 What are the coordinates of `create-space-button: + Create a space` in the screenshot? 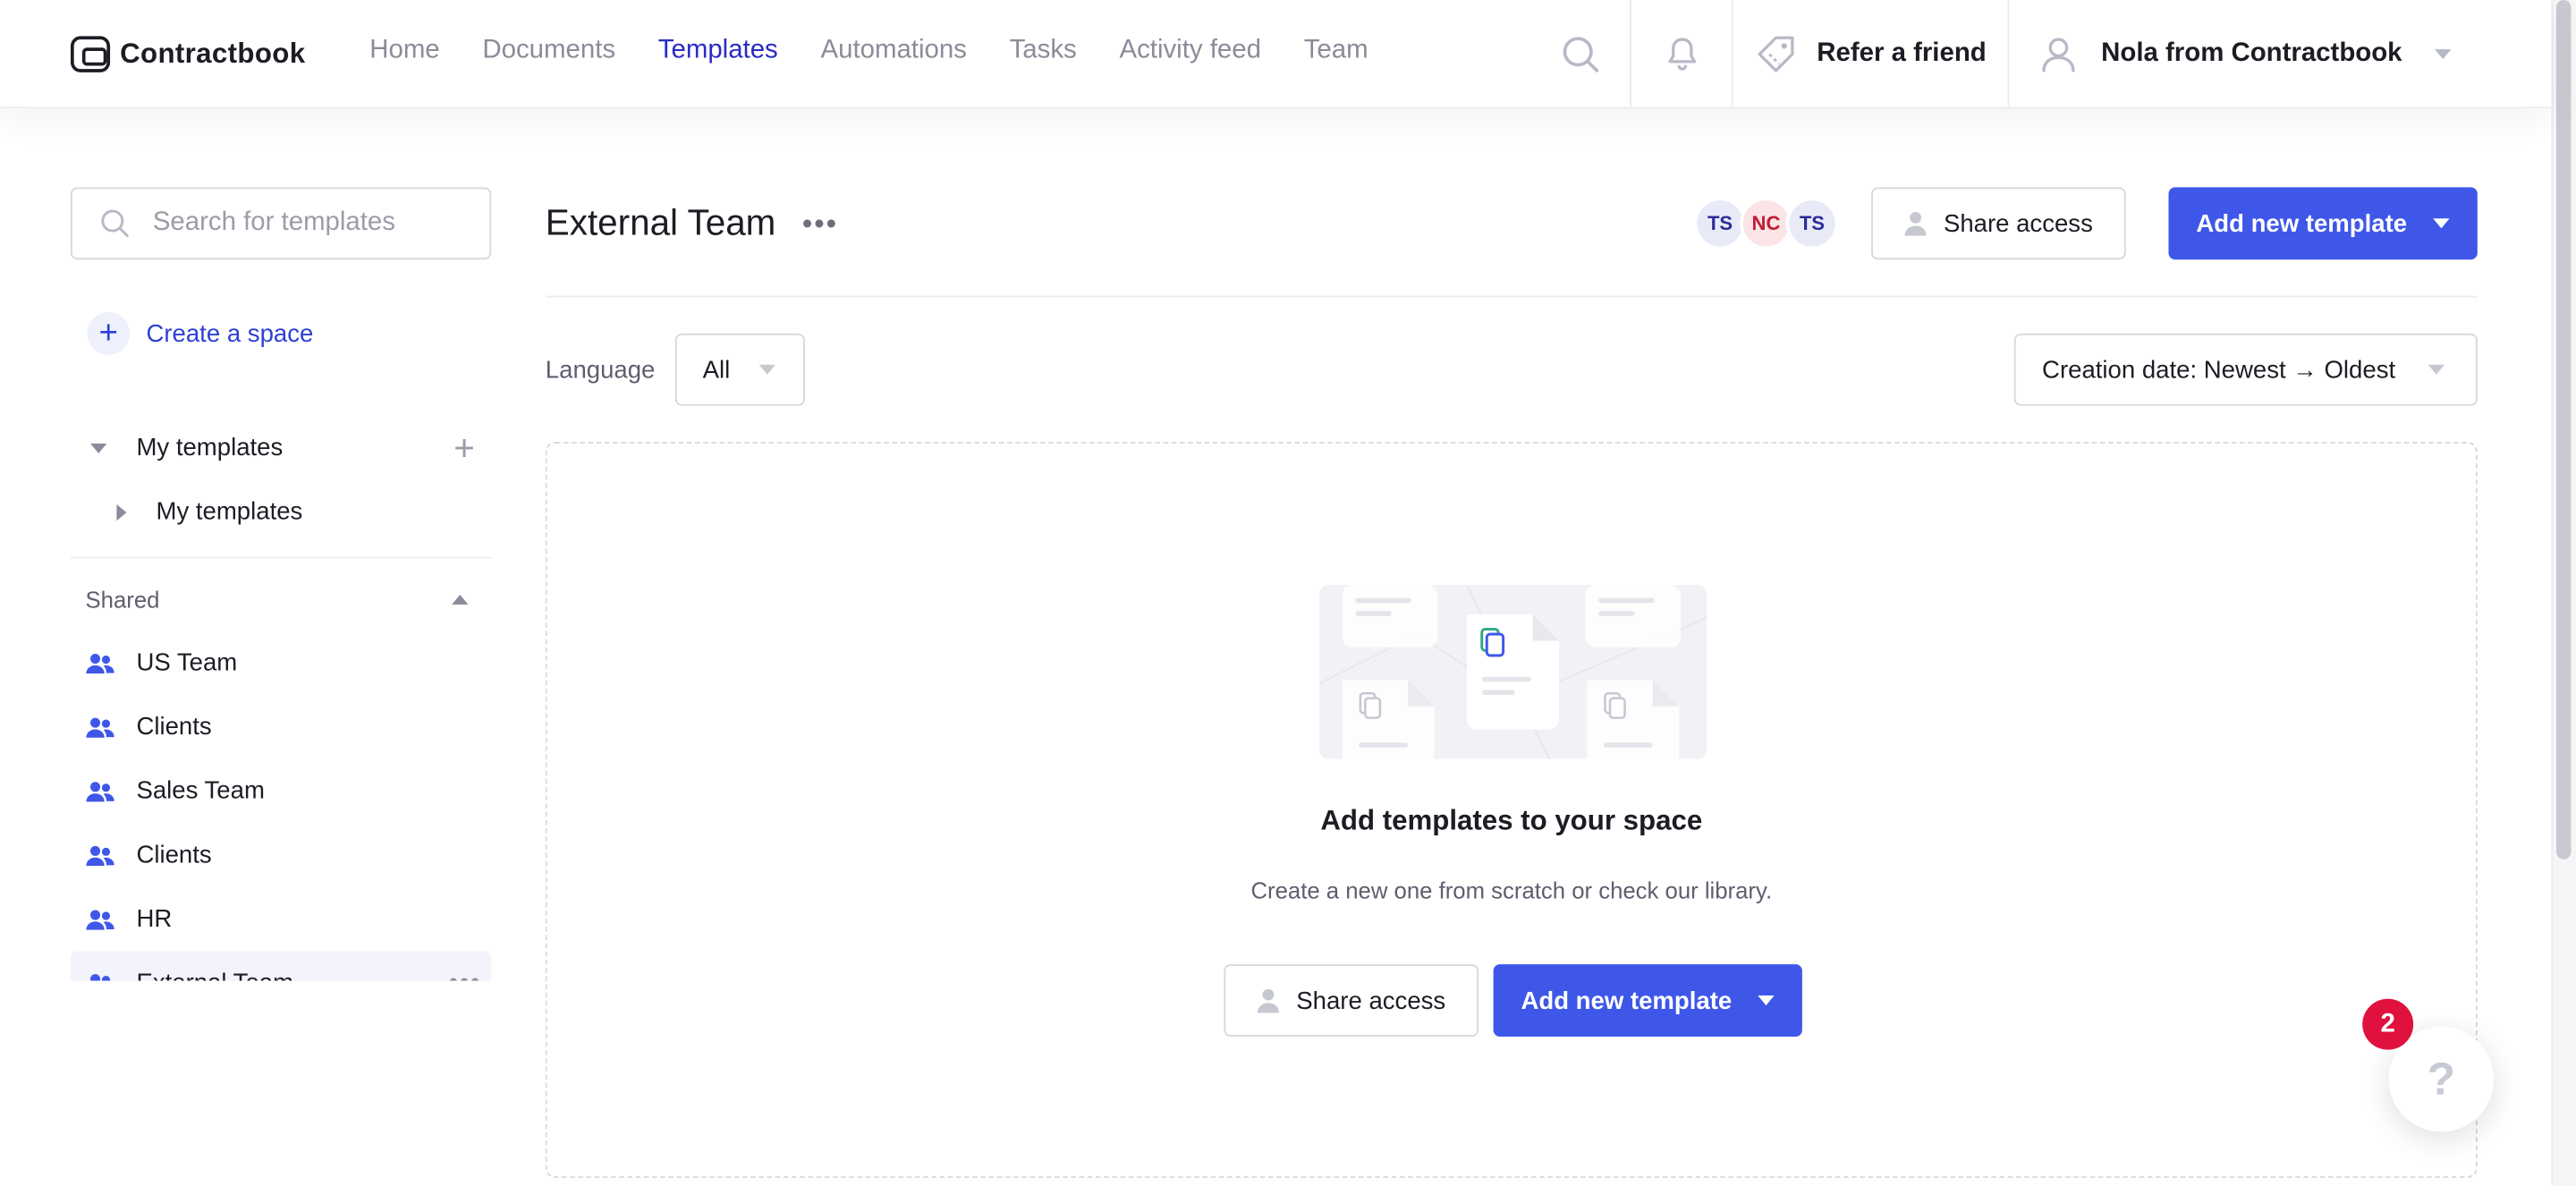 It's located at (289, 333).